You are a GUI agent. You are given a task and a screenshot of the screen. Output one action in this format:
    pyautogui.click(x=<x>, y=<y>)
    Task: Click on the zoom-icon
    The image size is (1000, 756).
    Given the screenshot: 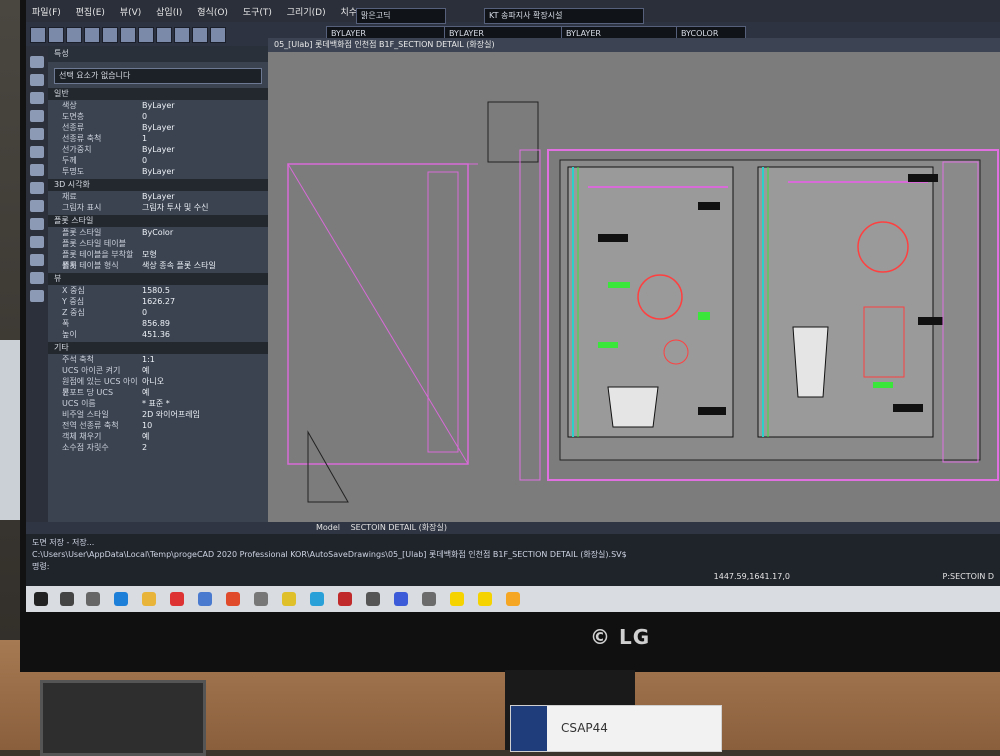 What is the action you would take?
    pyautogui.click(x=182, y=35)
    